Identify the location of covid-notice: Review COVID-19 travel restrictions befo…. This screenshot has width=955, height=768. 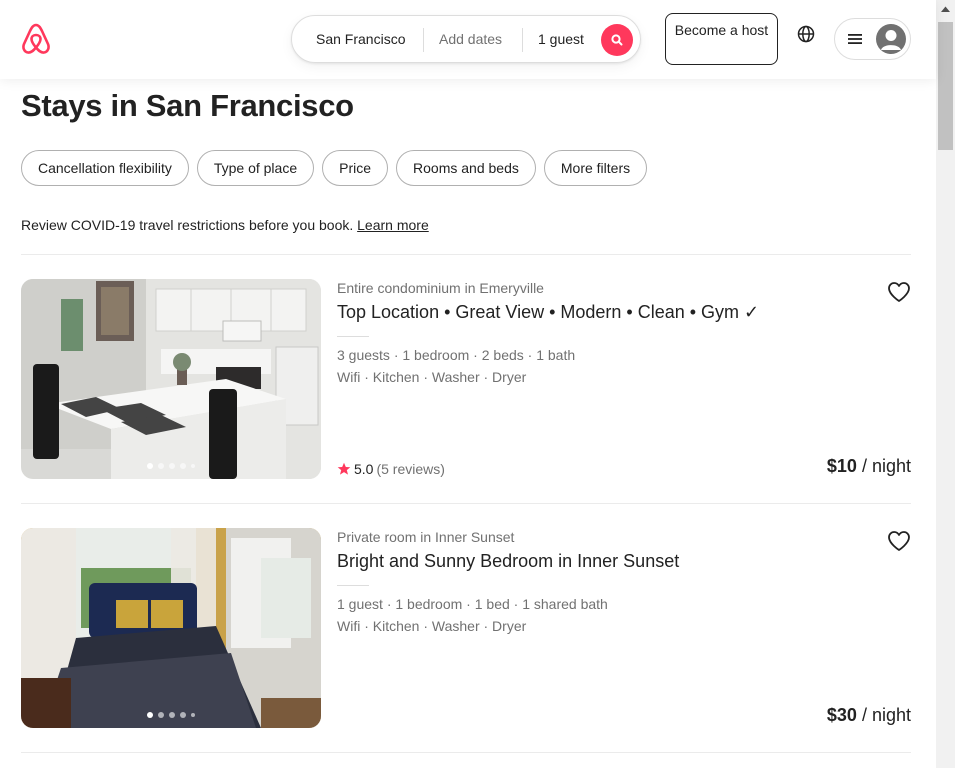
(225, 225).